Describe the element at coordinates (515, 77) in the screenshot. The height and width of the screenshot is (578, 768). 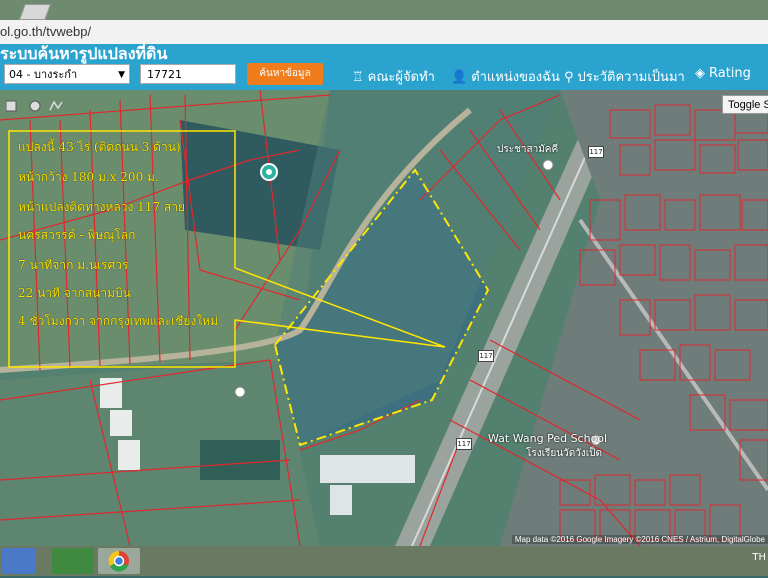
I see `nav-item-label: ตำแหน่งของฉัน` at that location.